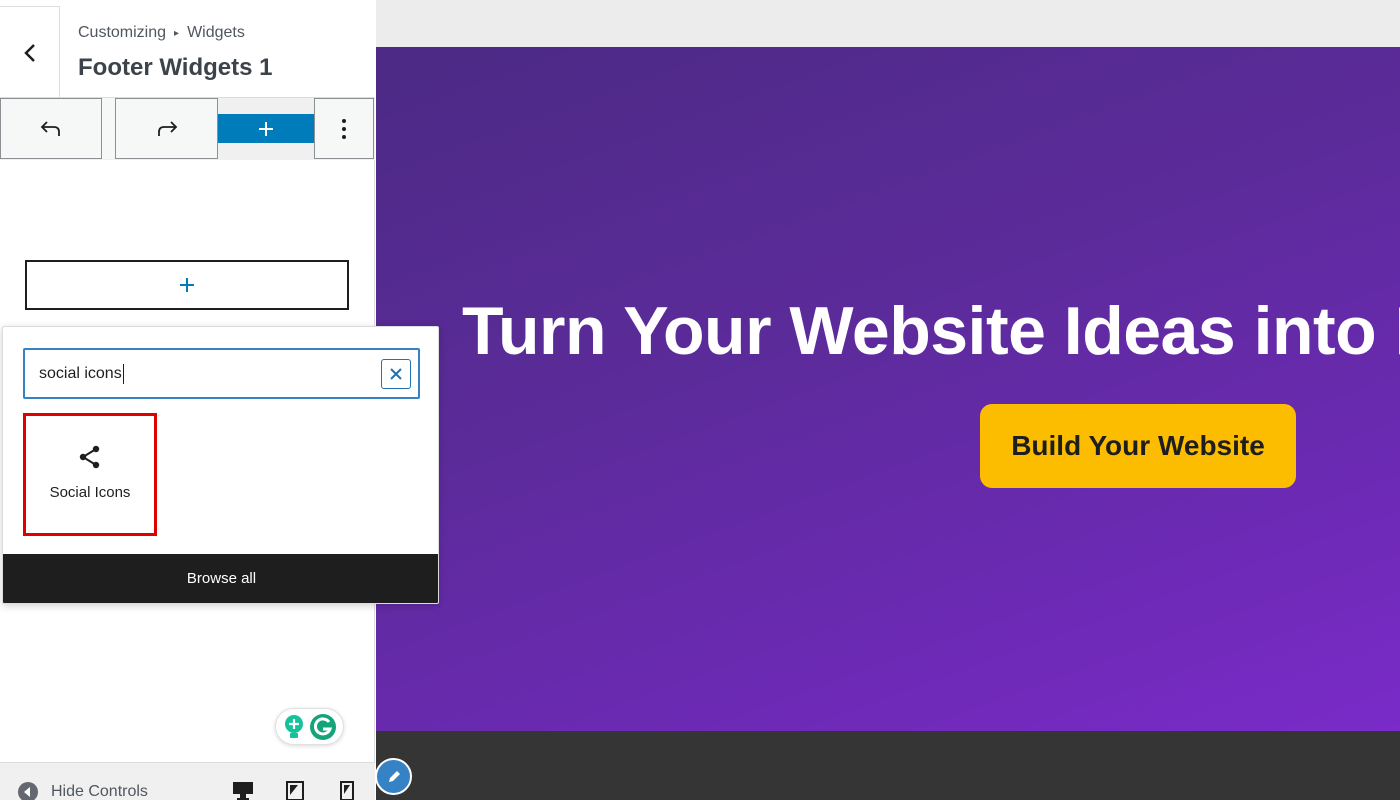 The height and width of the screenshot is (800, 1400). I want to click on browse-all-button: Browse all, so click(220, 578).